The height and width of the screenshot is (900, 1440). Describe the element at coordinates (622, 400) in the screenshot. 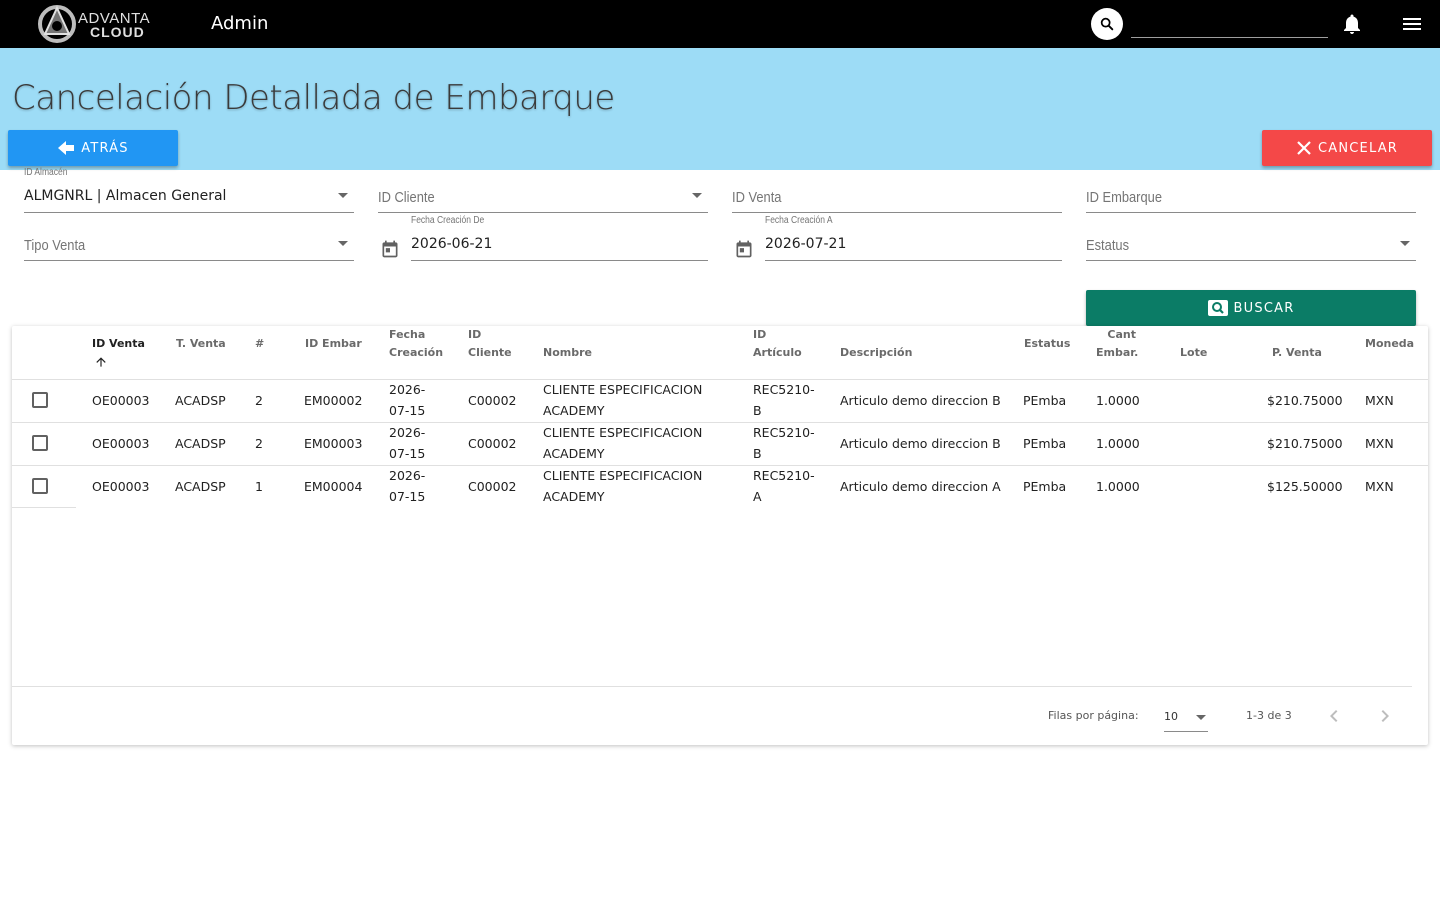

I see `cell-nombre: CLIENTE ESPECIFICACION ACADEMY` at that location.